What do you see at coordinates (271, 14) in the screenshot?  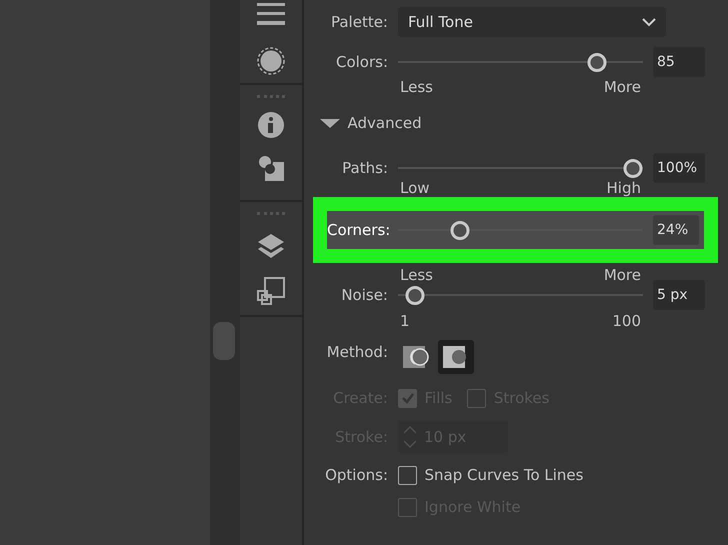 I see `menu-icon` at bounding box center [271, 14].